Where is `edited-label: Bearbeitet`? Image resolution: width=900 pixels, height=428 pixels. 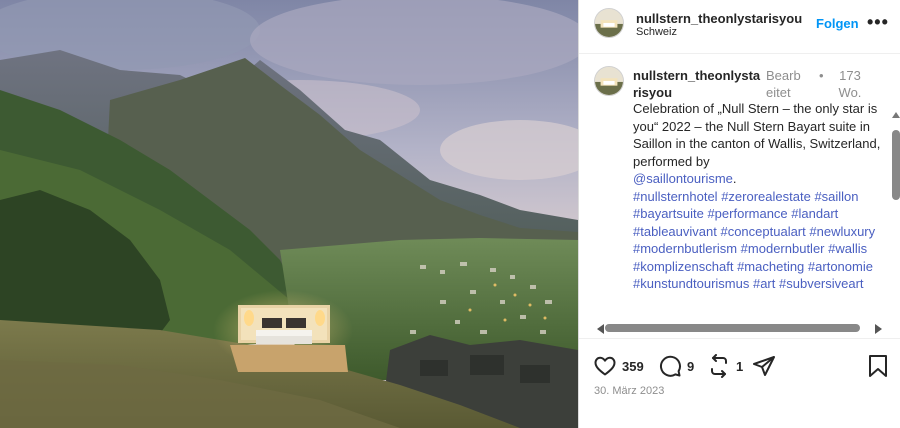
edited-label: Bearbeitet is located at coordinates (783, 84).